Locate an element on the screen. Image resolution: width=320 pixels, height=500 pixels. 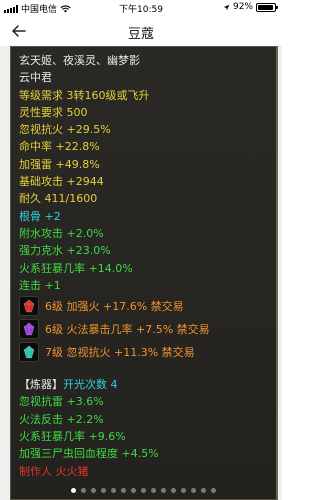
gem-row: 7级 忽视抗火 +11.3% 禁交易 is located at coordinates (144, 352).